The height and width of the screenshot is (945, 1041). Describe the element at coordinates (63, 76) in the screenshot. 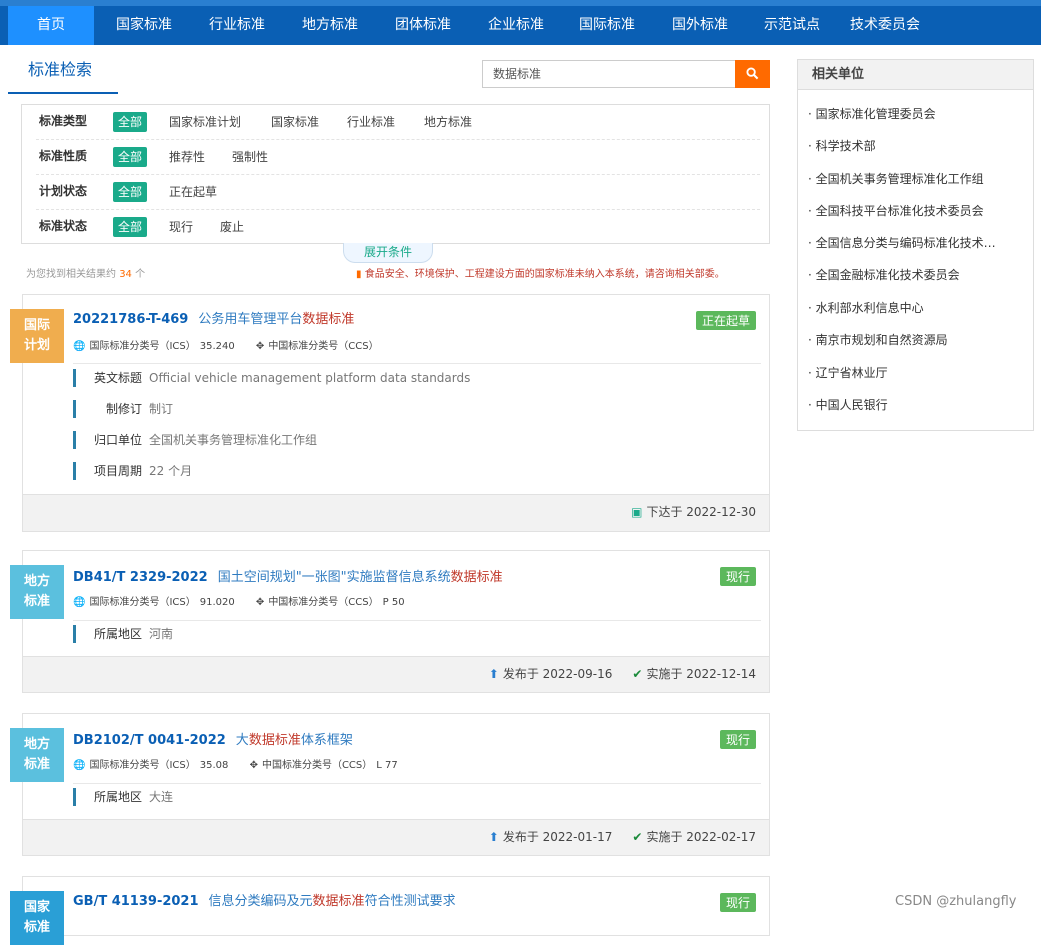

I see `section-title: 标准检索` at that location.